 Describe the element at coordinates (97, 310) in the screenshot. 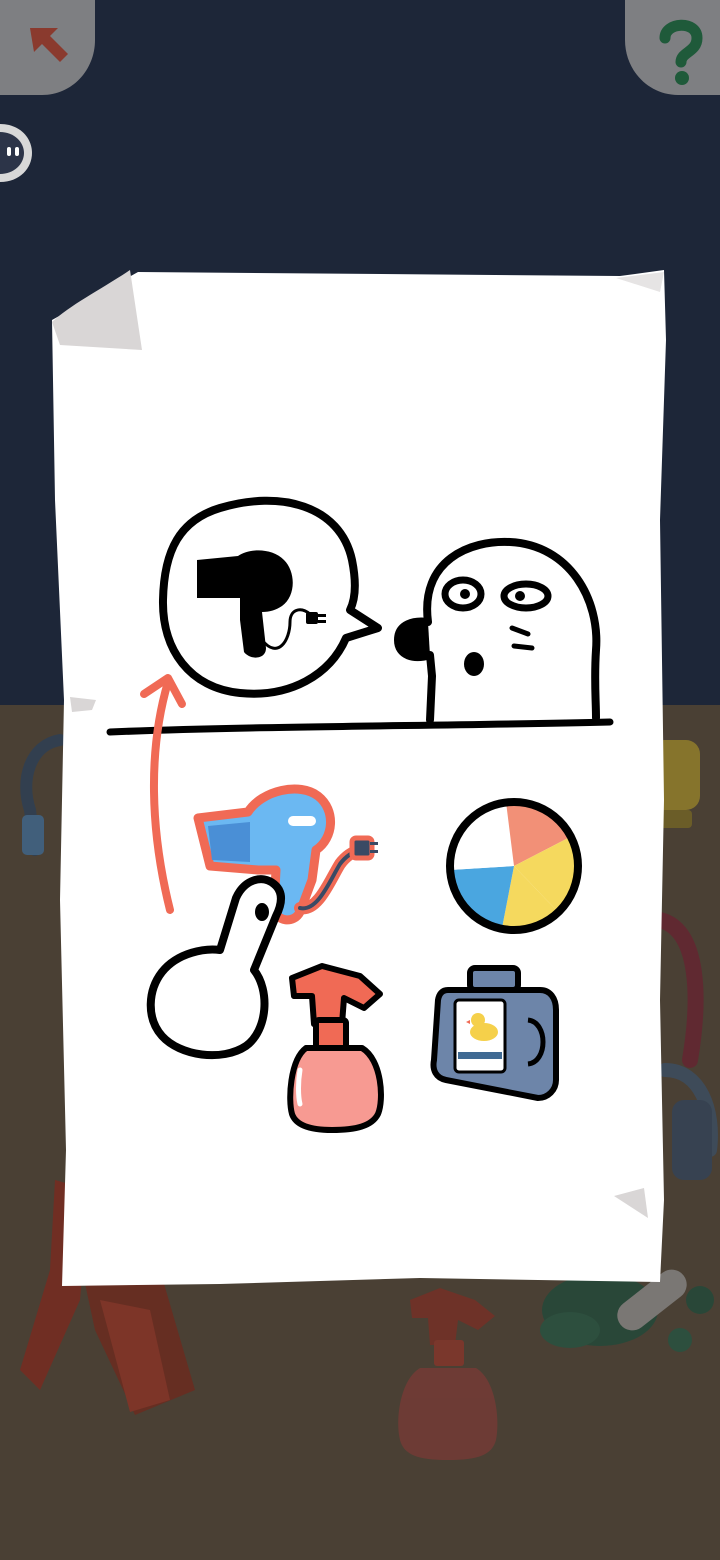

I see `tape-top-left` at that location.